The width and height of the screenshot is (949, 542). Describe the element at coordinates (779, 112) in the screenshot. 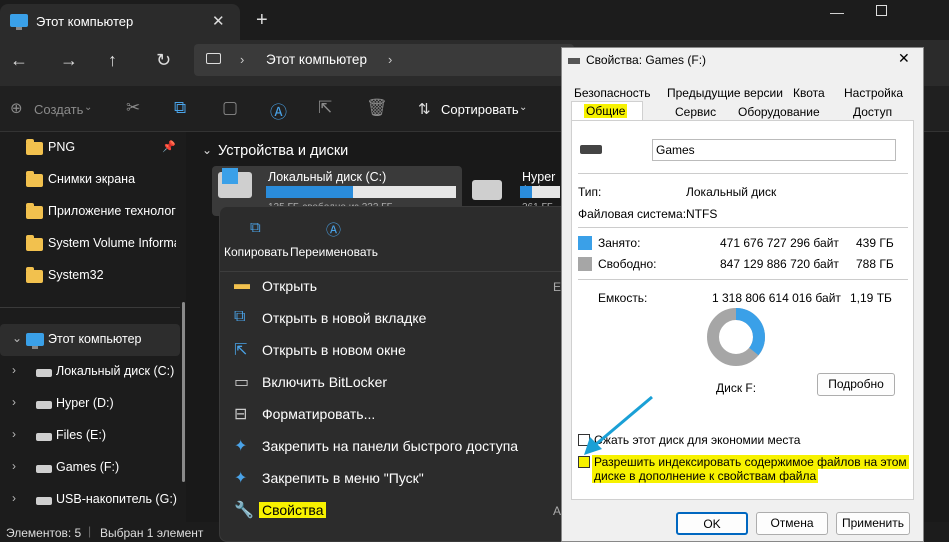

I see `tab-hardware: Оборудование` at that location.